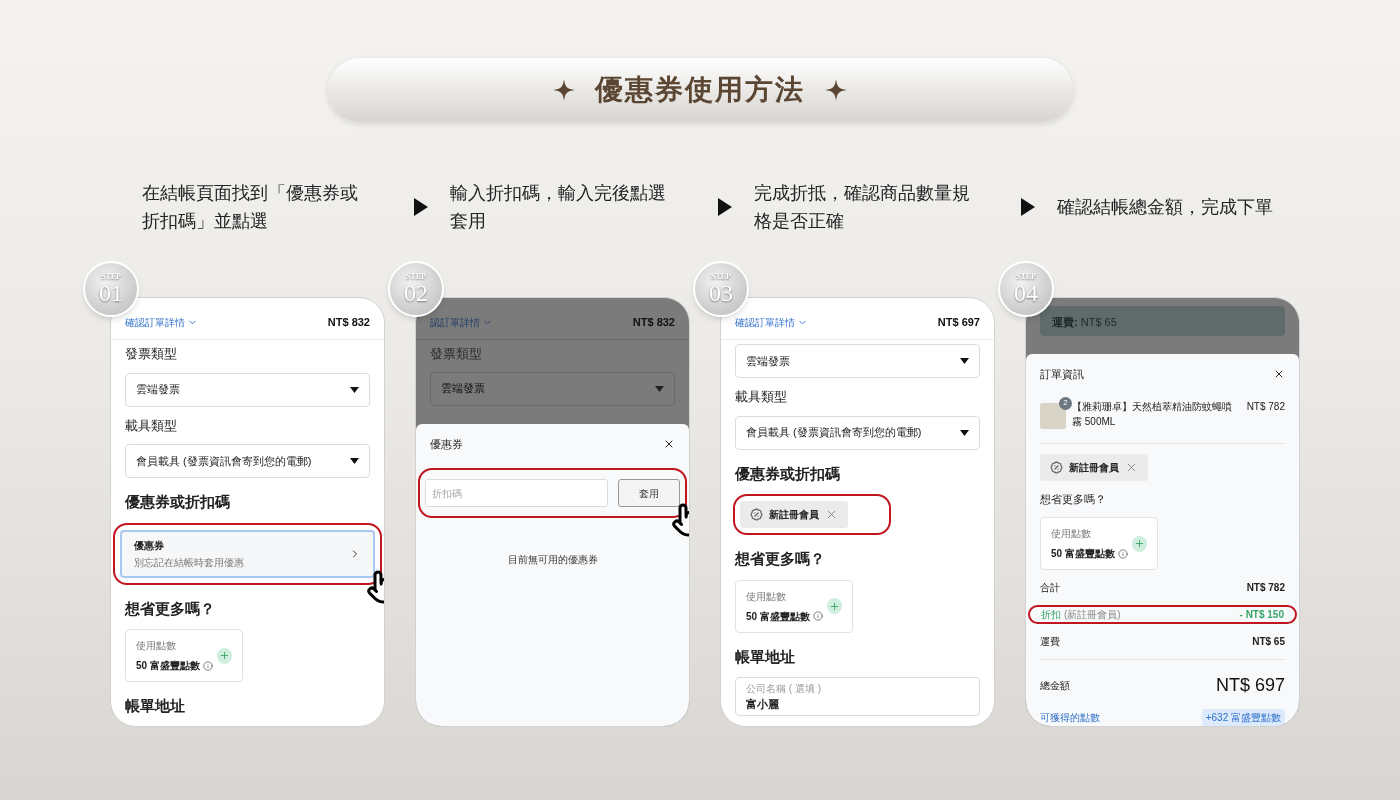  I want to click on step-instruction: 完成折抵，確認商品數量規格是否正確, so click(862, 207).